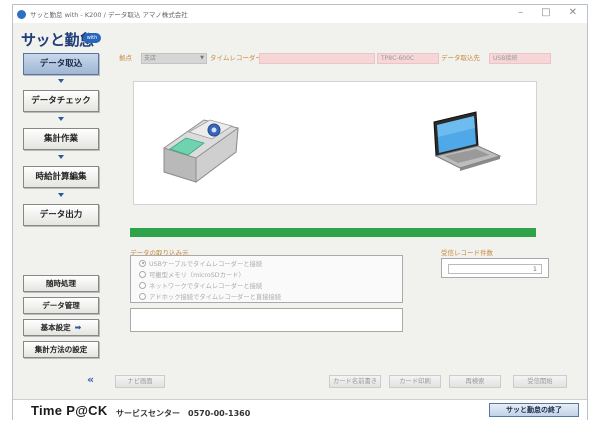  I want to click on basic-settings-button: 基本設定 ➡, so click(61, 327).